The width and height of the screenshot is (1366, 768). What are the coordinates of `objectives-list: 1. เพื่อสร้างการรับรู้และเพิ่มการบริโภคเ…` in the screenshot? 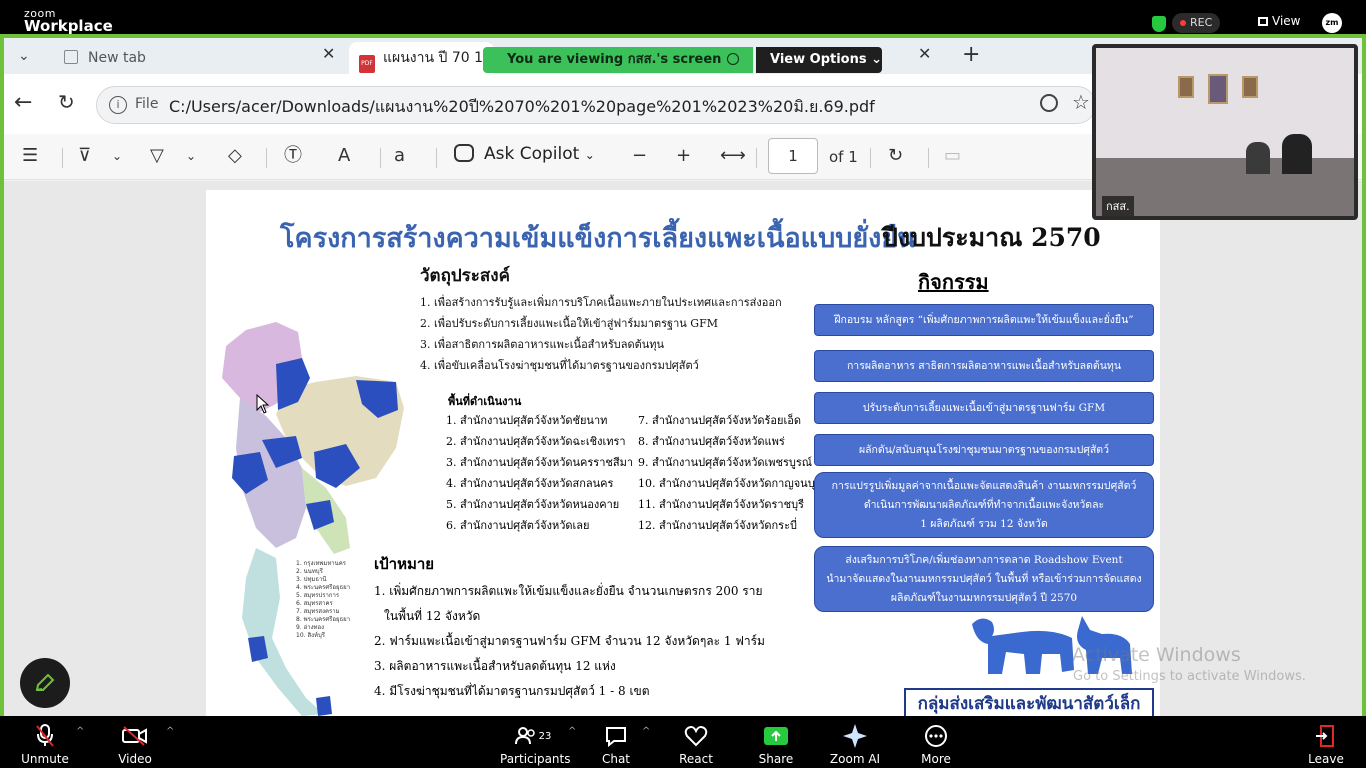 It's located at (601, 334).